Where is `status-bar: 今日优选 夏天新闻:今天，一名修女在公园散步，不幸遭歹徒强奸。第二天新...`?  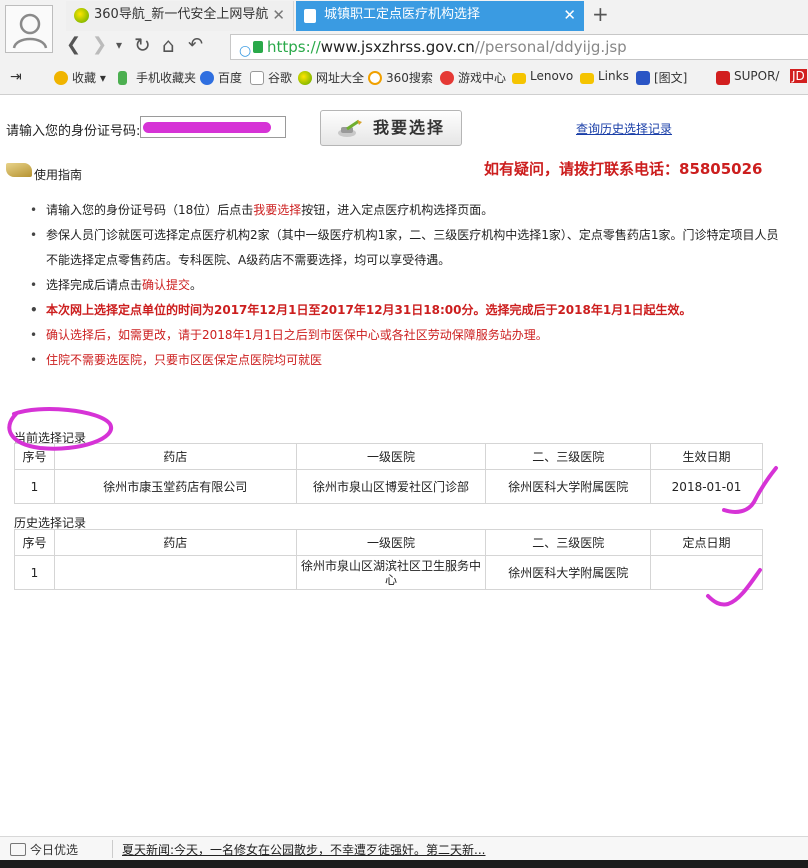 status-bar: 今日优选 夏天新闻:今天，一名修女在公园散步，不幸遭歹徒强奸。第二天新... is located at coordinates (404, 848).